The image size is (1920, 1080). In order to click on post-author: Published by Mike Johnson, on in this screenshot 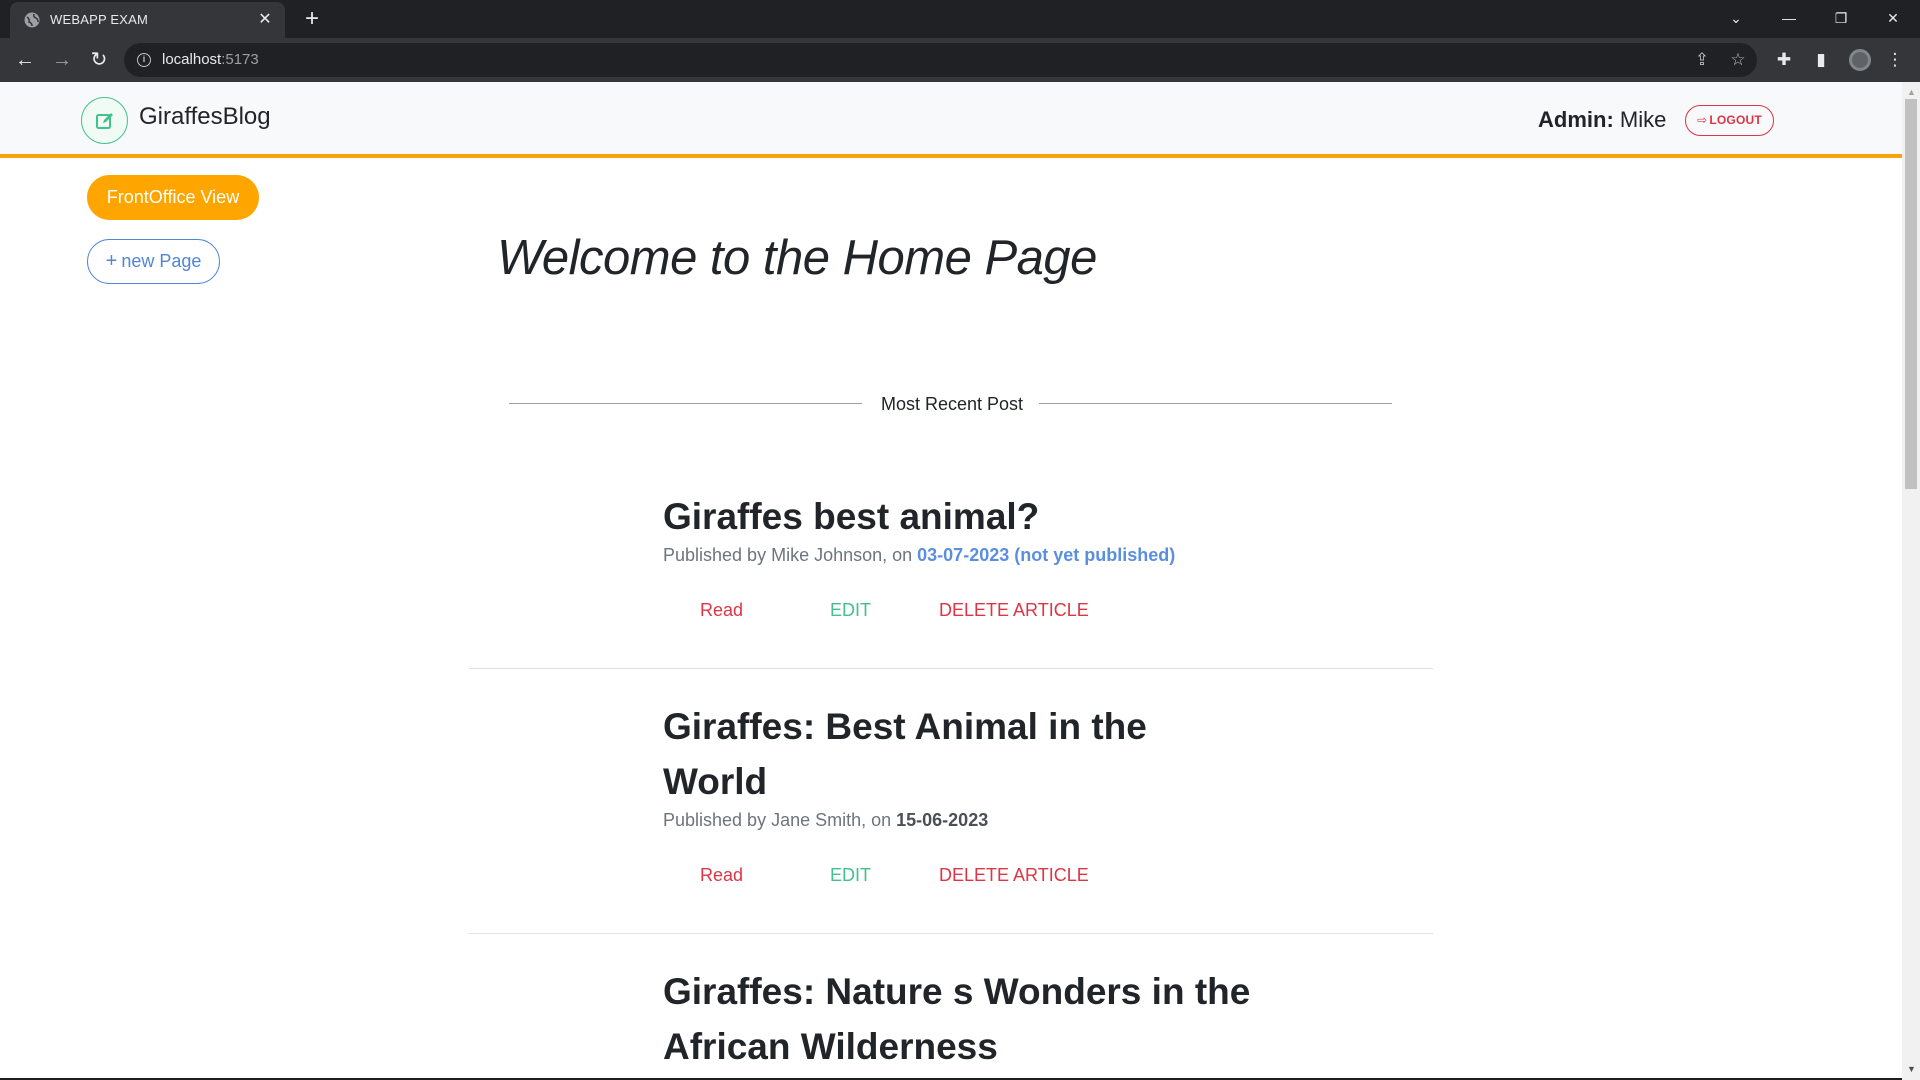, I will do `click(790, 555)`.